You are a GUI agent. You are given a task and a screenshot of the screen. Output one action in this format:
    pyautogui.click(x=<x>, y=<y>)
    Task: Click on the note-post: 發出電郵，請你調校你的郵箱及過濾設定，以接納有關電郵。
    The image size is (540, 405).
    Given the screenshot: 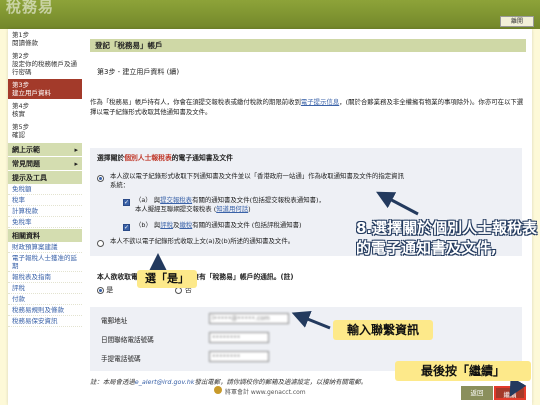 What is the action you would take?
    pyautogui.click(x=281, y=382)
    